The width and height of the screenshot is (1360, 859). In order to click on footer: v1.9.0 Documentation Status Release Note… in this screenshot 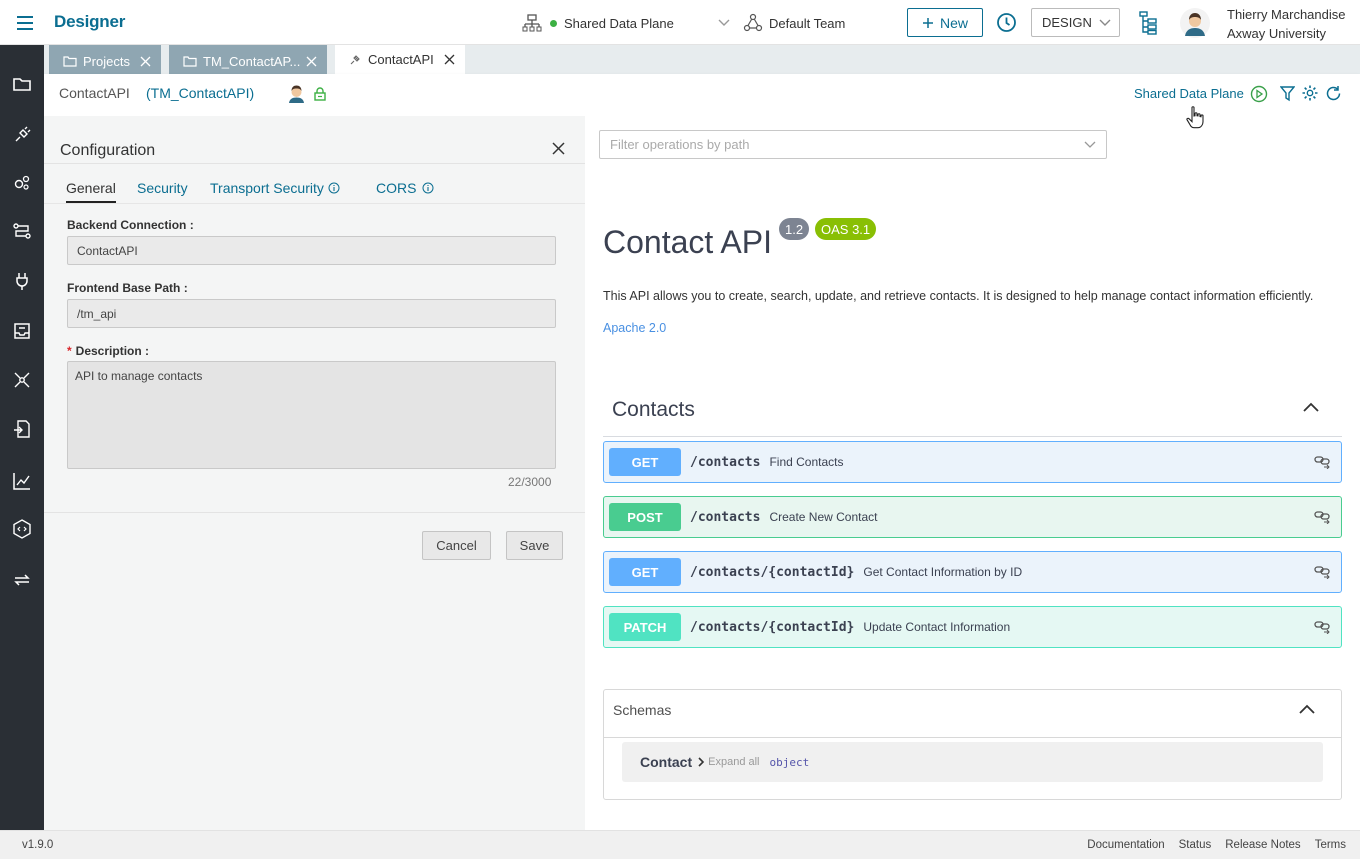, I will do `click(680, 844)`.